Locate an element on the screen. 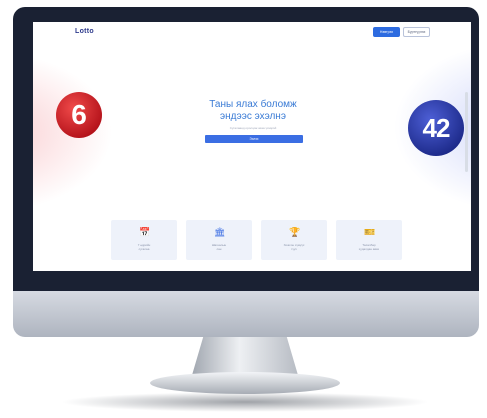 This screenshot has width=487, height=418. feature-card-label: Хожсон хүмүүс түүх is located at coordinates (294, 247).